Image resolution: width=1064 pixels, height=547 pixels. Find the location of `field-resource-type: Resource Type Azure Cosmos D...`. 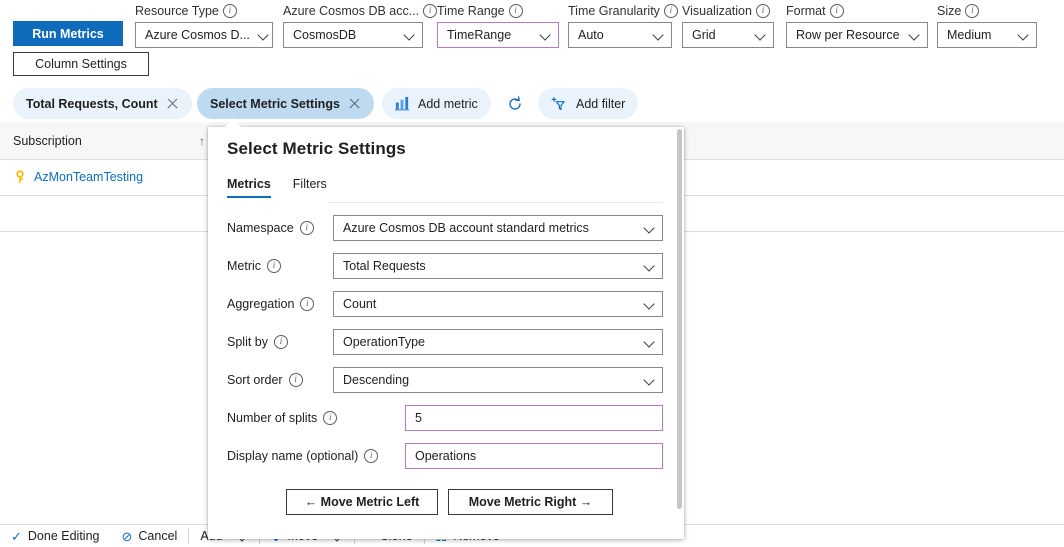

field-resource-type: Resource Type Azure Cosmos D... is located at coordinates (204, 25).